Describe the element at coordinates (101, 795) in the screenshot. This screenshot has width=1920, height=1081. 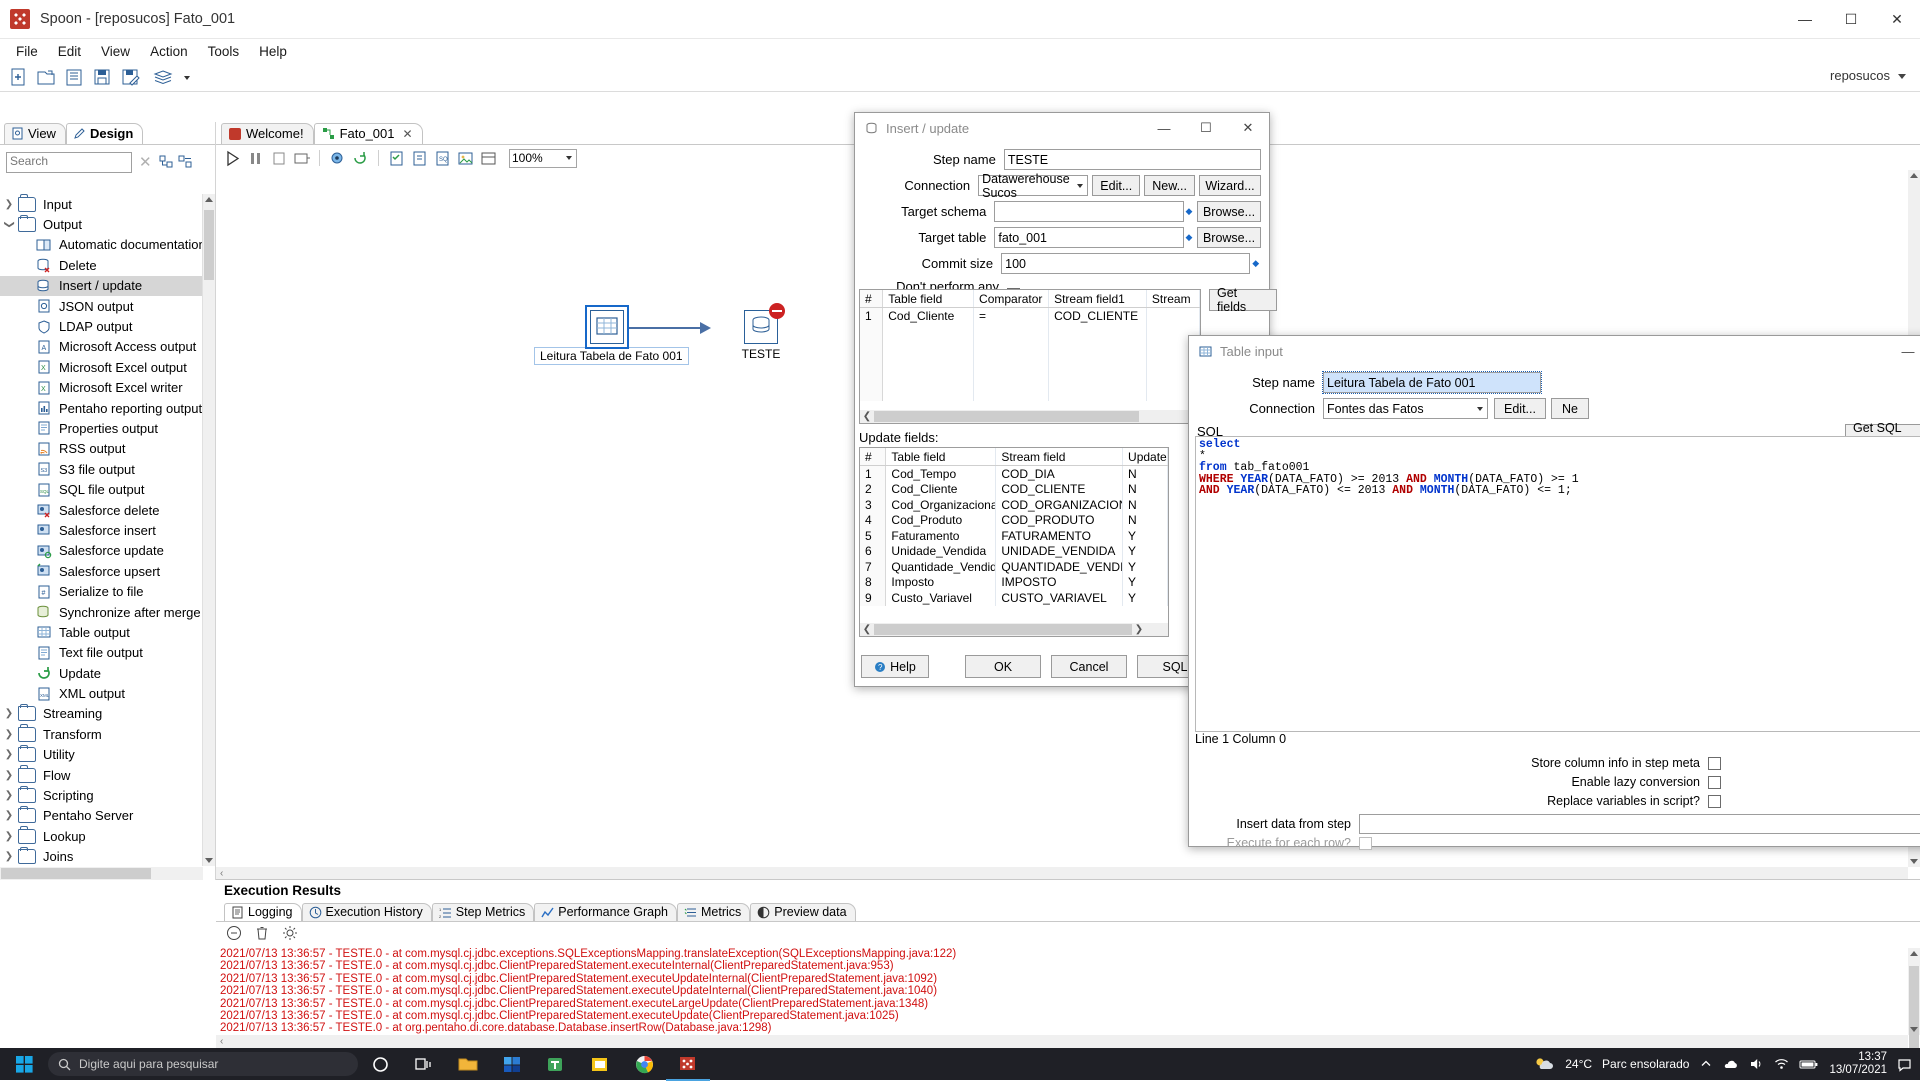
I see `tree-item-scripting: ❯Scripting` at that location.